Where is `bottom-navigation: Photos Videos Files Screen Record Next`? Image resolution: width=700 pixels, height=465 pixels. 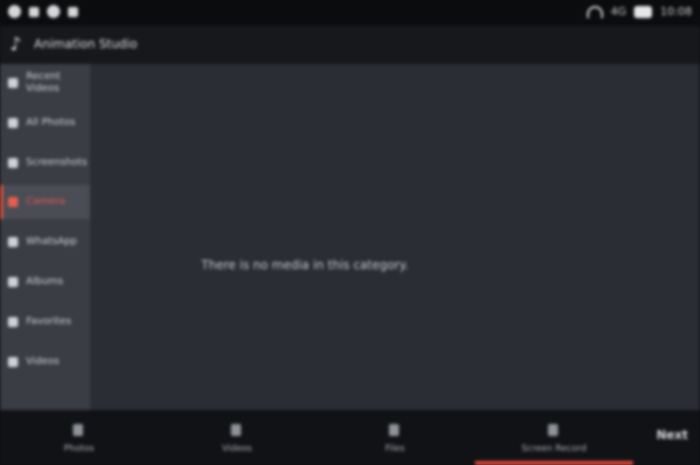
bottom-navigation: Photos Videos Files Screen Record Next is located at coordinates (350, 437).